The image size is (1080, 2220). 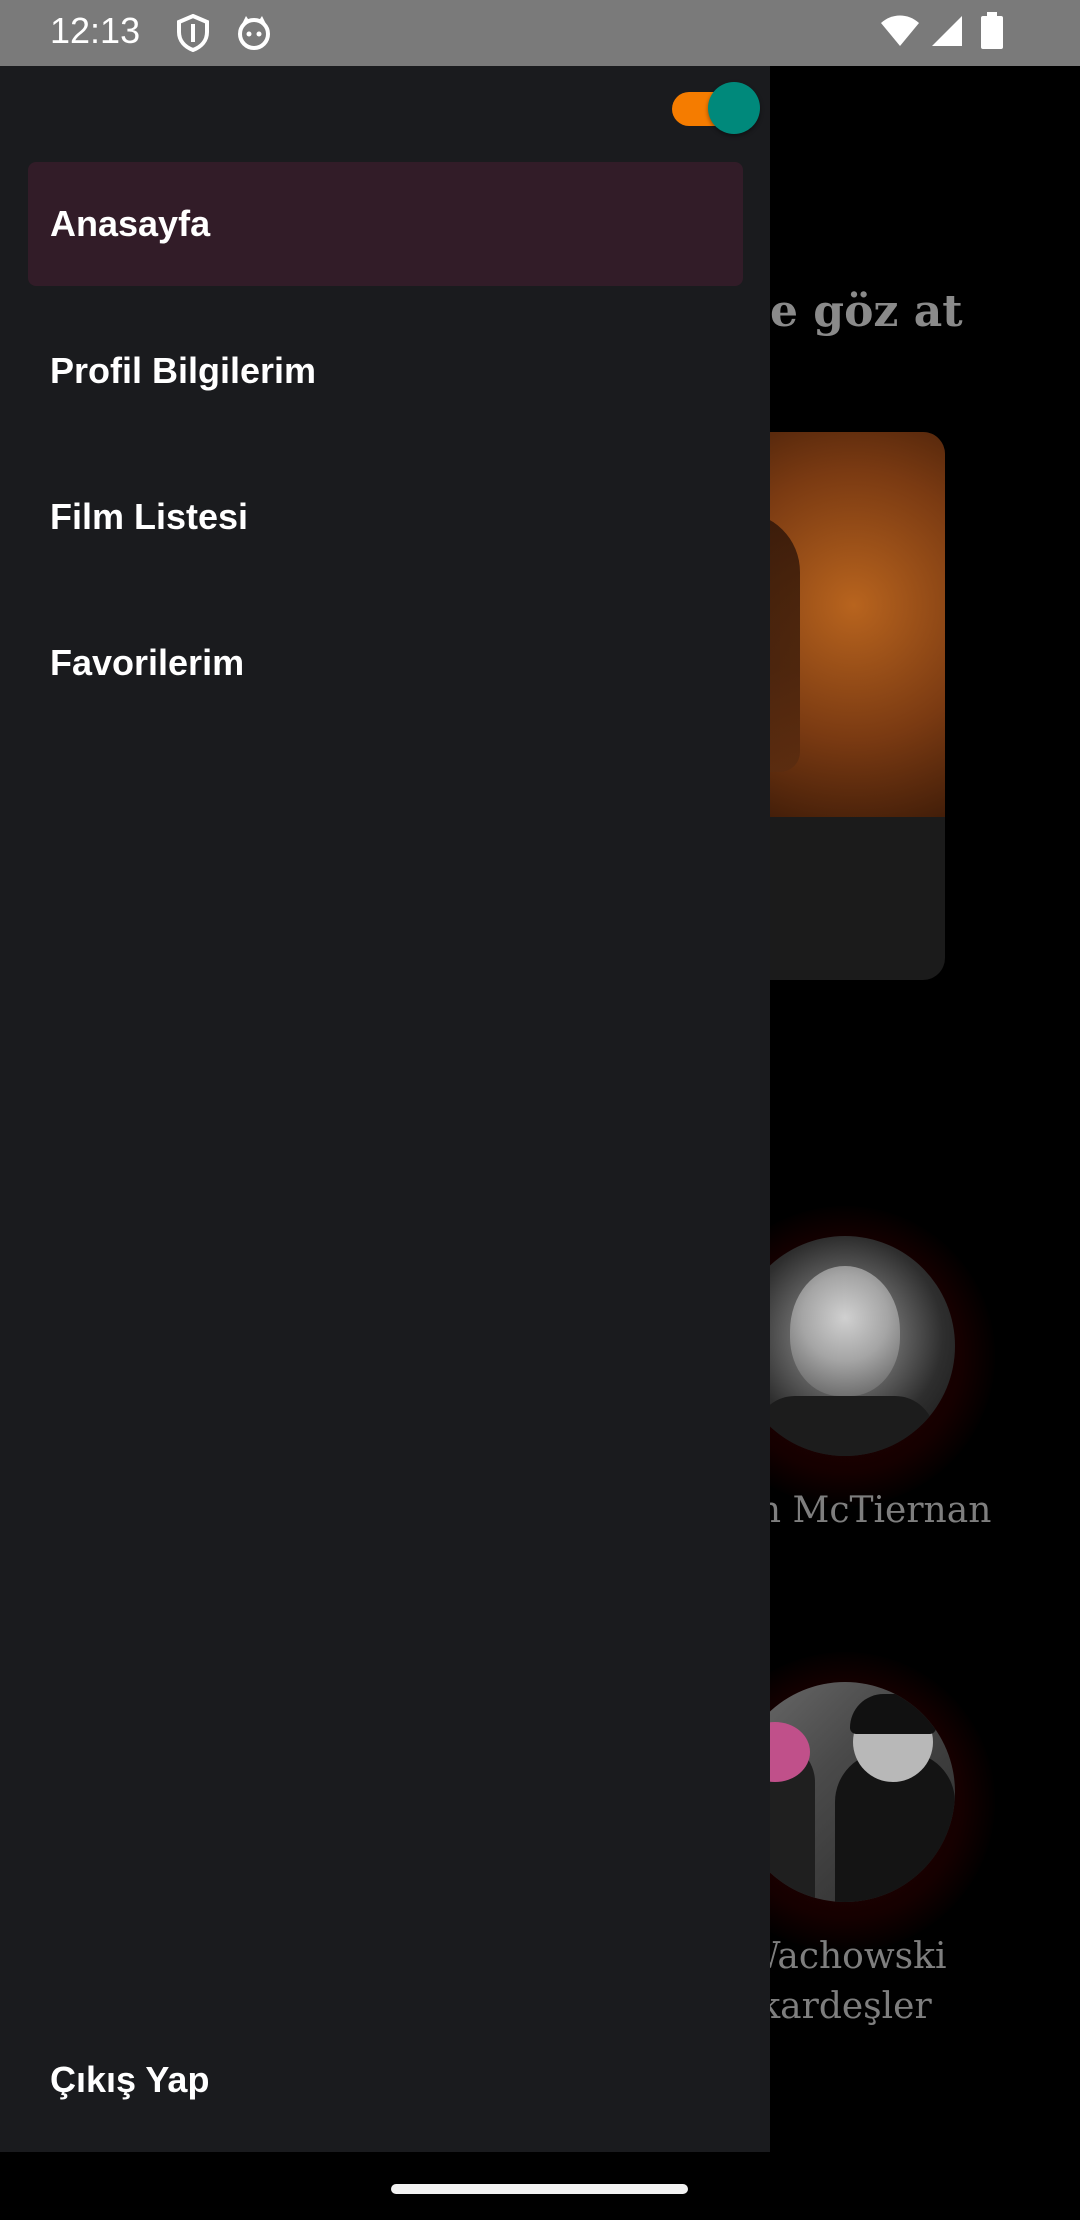 I want to click on drawer-item-label: Anasayfa, so click(x=130, y=223).